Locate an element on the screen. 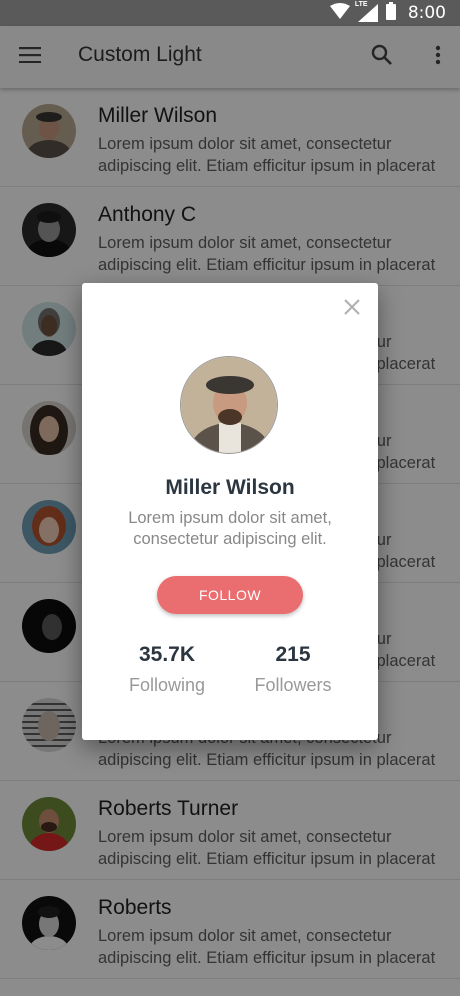 The height and width of the screenshot is (996, 460). battery-icon is located at coordinates (390, 13).